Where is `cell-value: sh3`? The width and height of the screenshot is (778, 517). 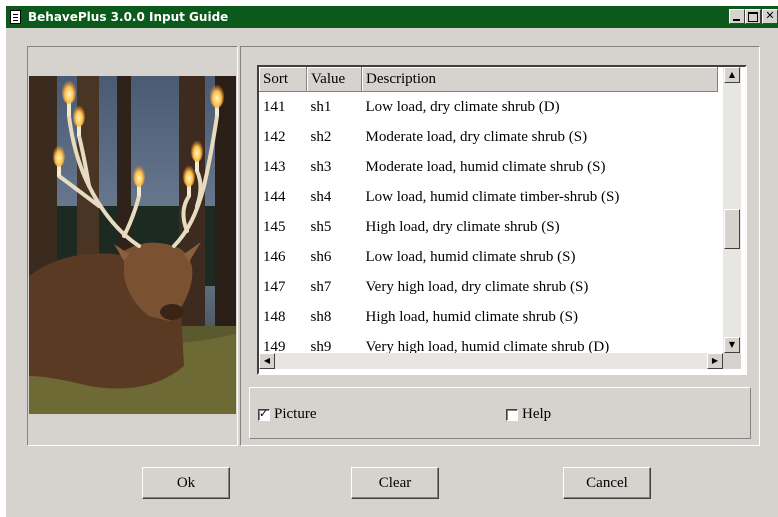
cell-value: sh3 is located at coordinates (321, 166).